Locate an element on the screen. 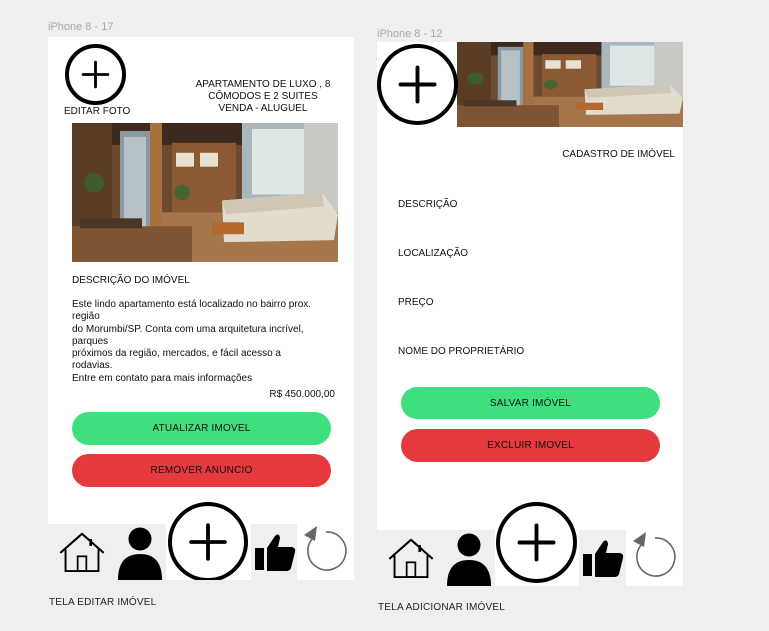 Image resolution: width=769 pixels, height=631 pixels. edit-photo-label: EDITAR FOTO is located at coordinates (97, 111).